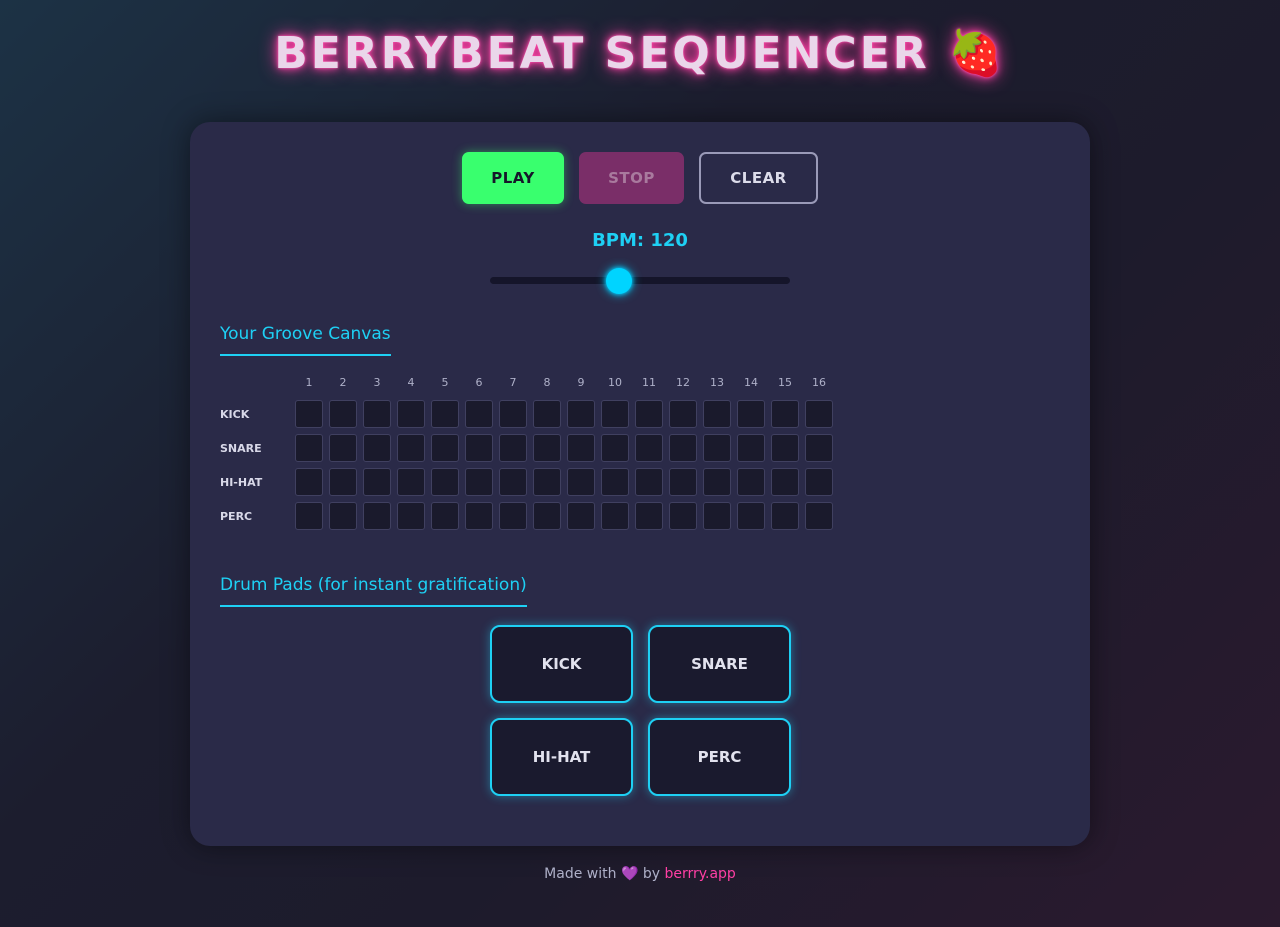 The width and height of the screenshot is (1280, 927). Describe the element at coordinates (649, 382) in the screenshot. I see `step-number: 11` at that location.